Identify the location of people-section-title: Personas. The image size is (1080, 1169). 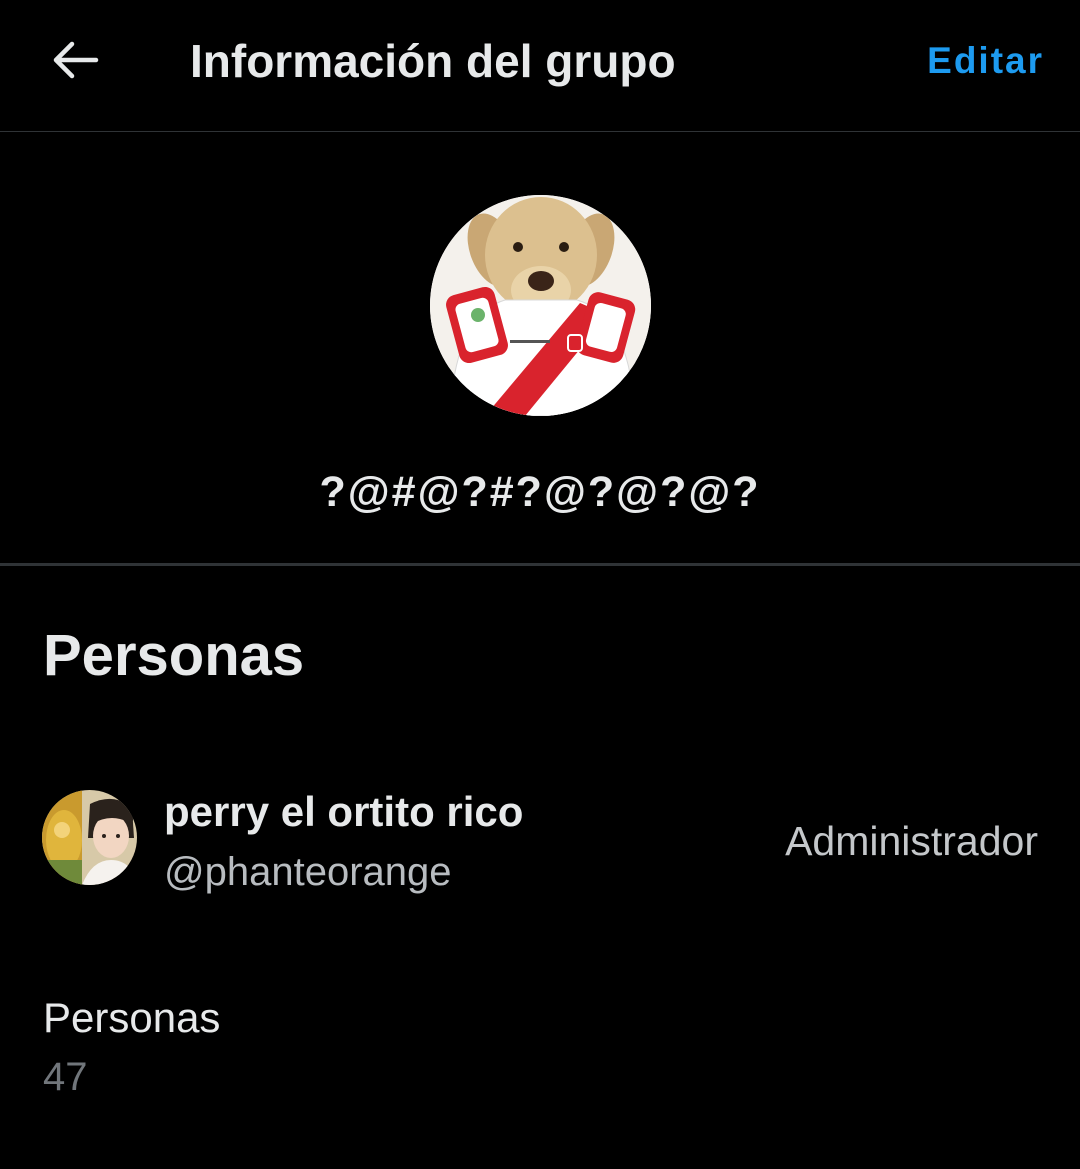
(174, 655).